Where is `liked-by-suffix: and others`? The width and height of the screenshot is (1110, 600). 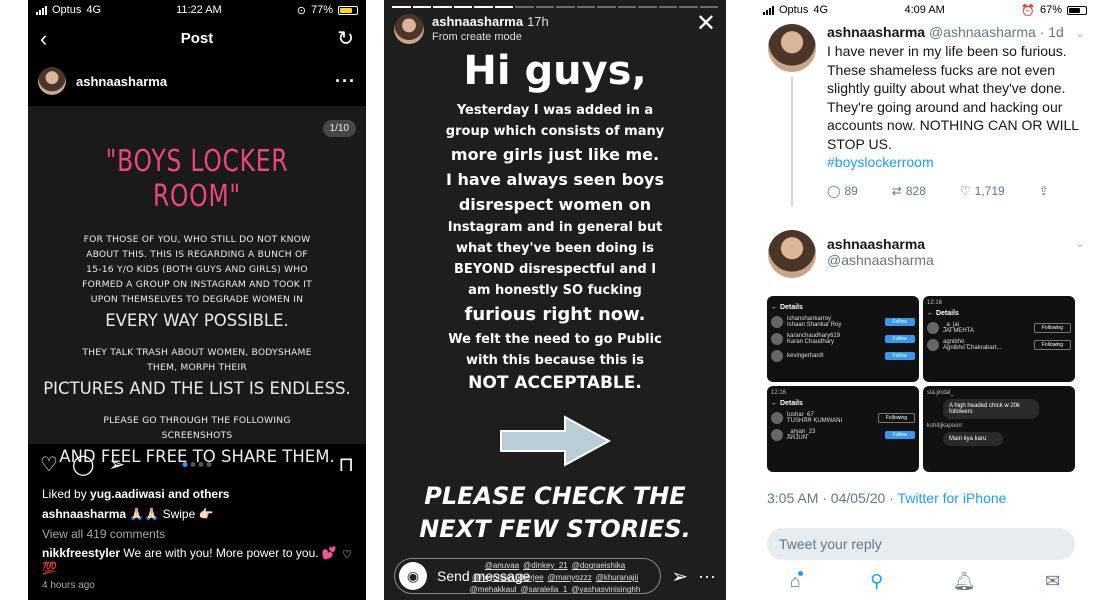
liked-by-suffix: and others is located at coordinates (197, 494).